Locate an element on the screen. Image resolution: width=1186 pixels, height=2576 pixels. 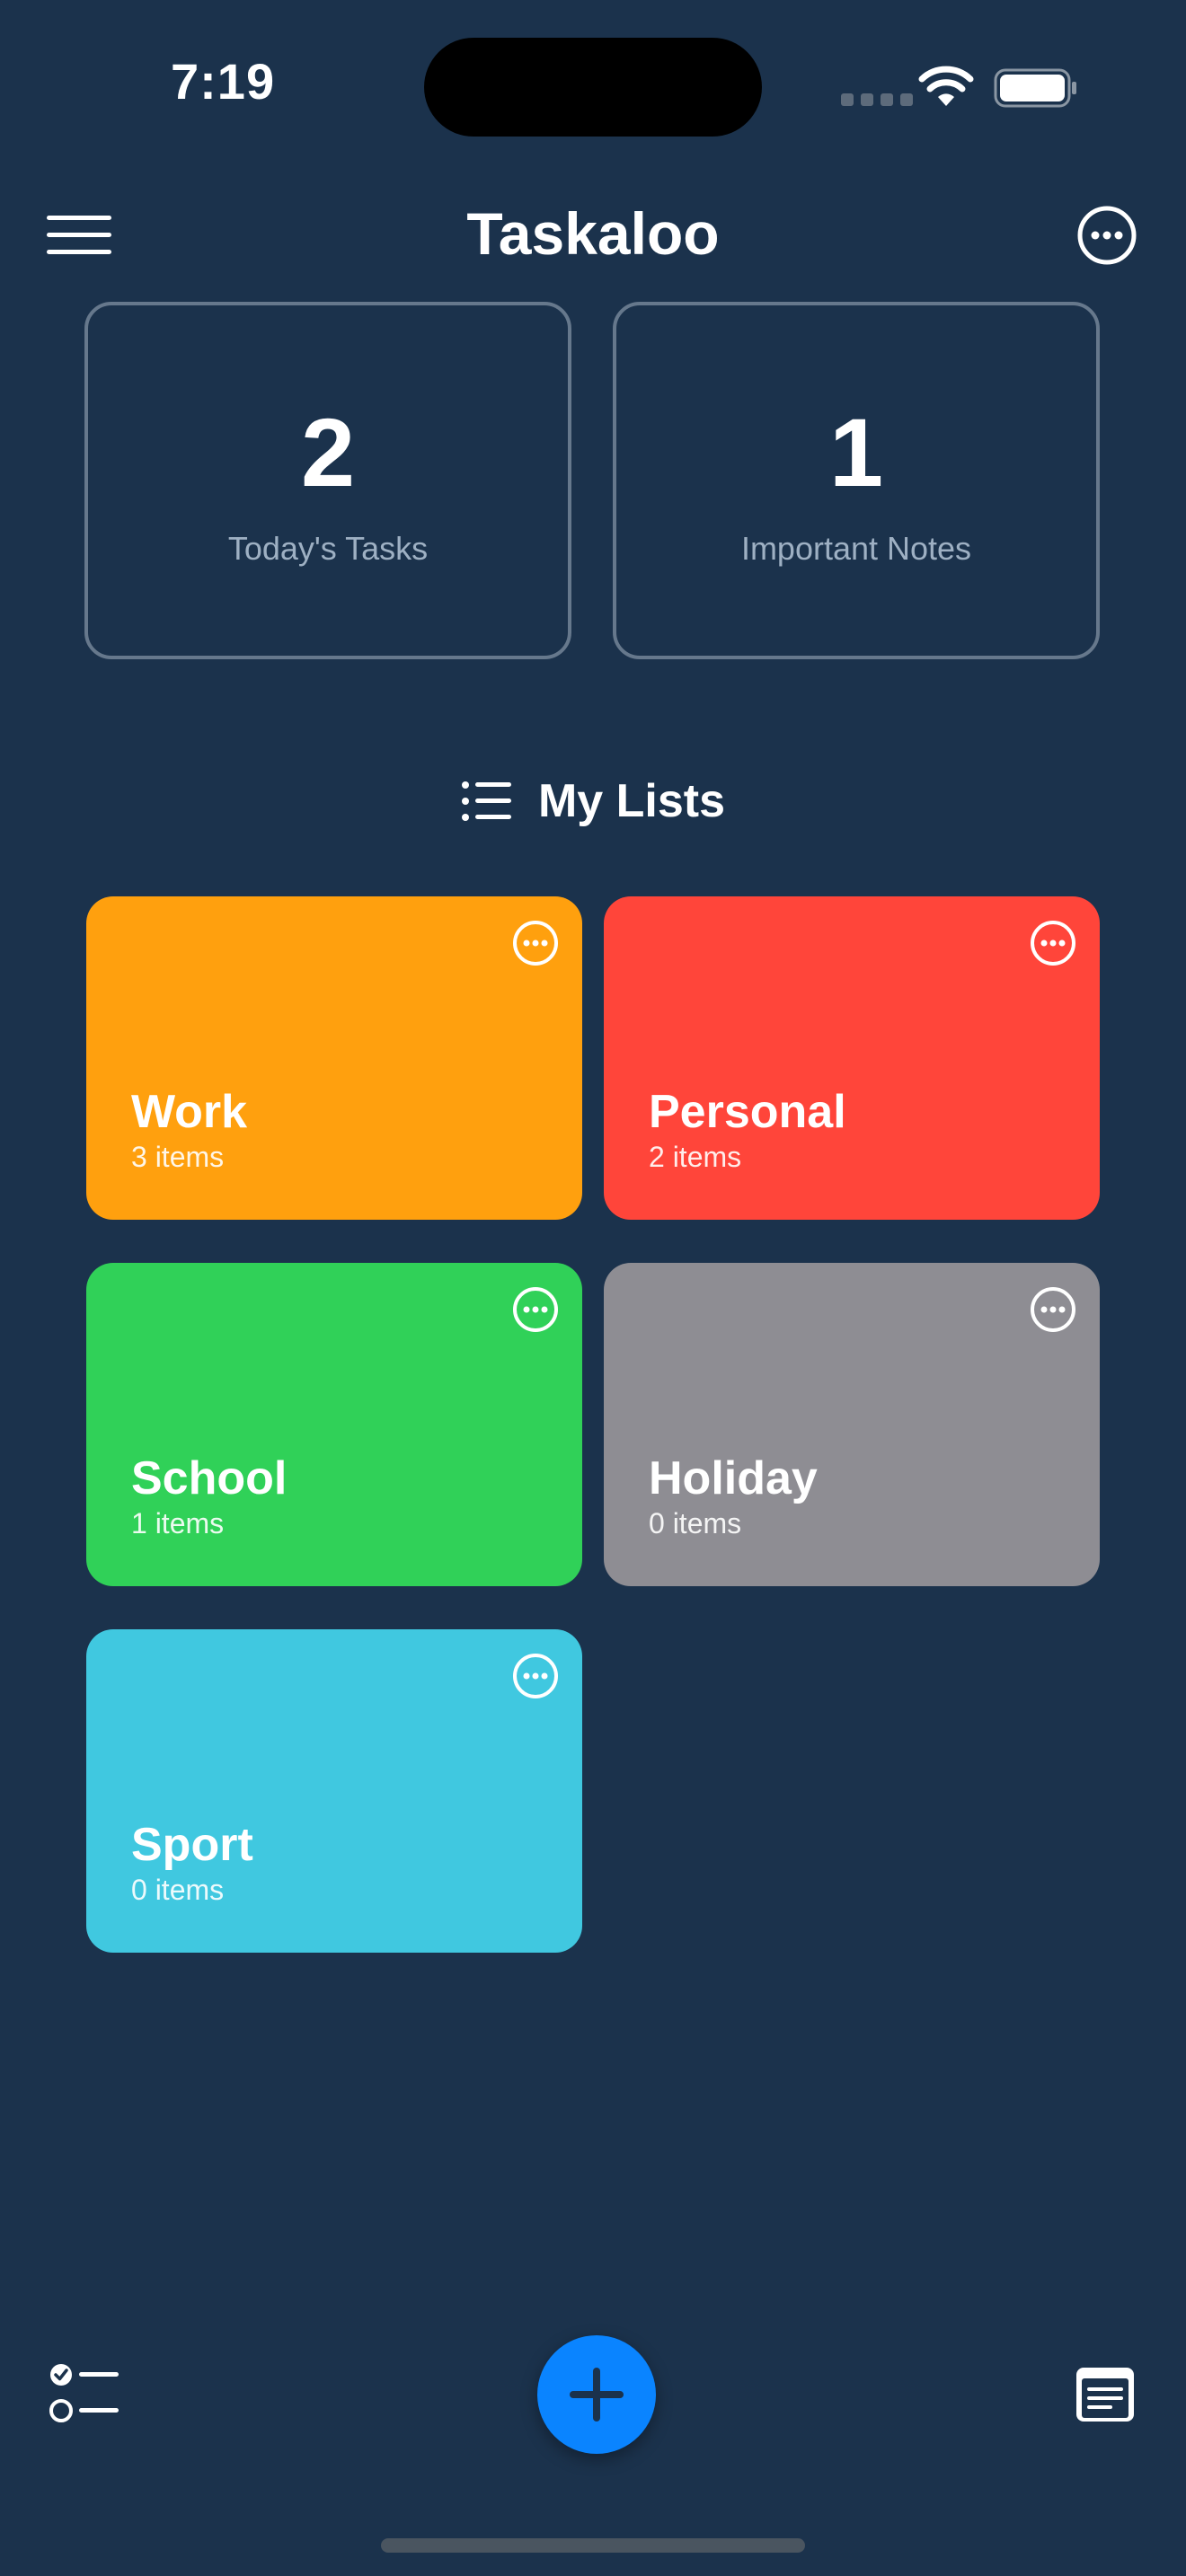
important-notes-card: 1 Important Notes is located at coordinates (856, 480).